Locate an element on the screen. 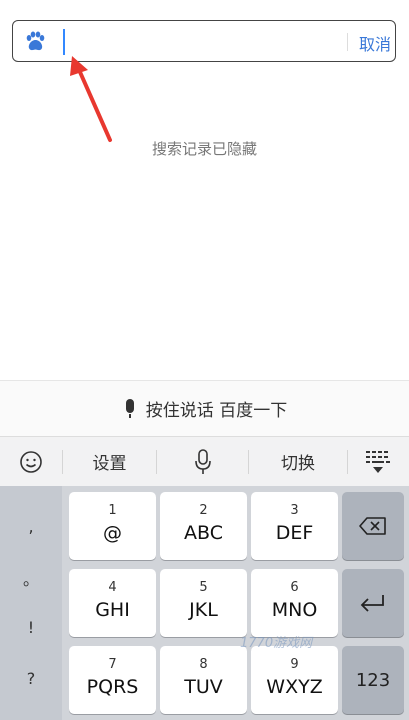  watermark: 1770游戏网 is located at coordinates (276, 643).